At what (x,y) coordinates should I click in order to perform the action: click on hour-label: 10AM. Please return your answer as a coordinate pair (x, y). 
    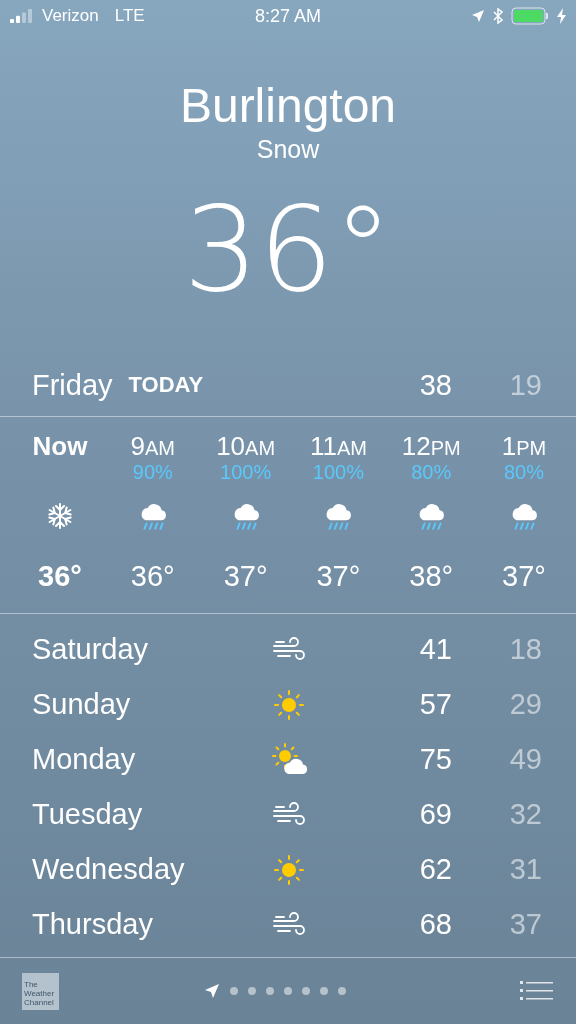
    Looking at the image, I should click on (246, 446).